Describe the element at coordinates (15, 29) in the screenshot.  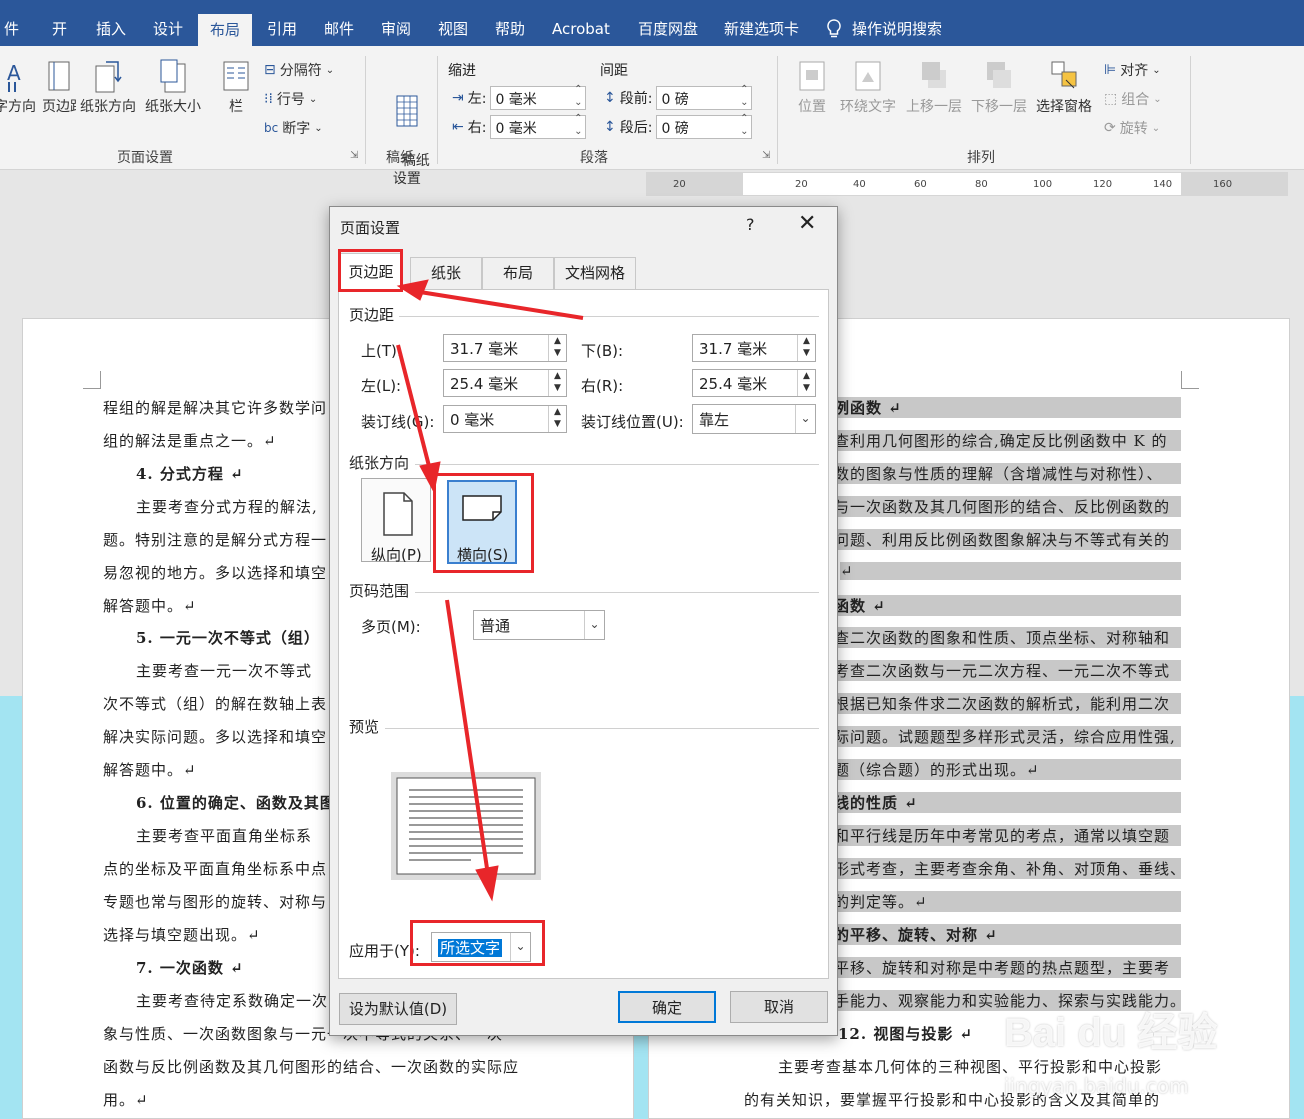
I see `tab-file: 件` at that location.